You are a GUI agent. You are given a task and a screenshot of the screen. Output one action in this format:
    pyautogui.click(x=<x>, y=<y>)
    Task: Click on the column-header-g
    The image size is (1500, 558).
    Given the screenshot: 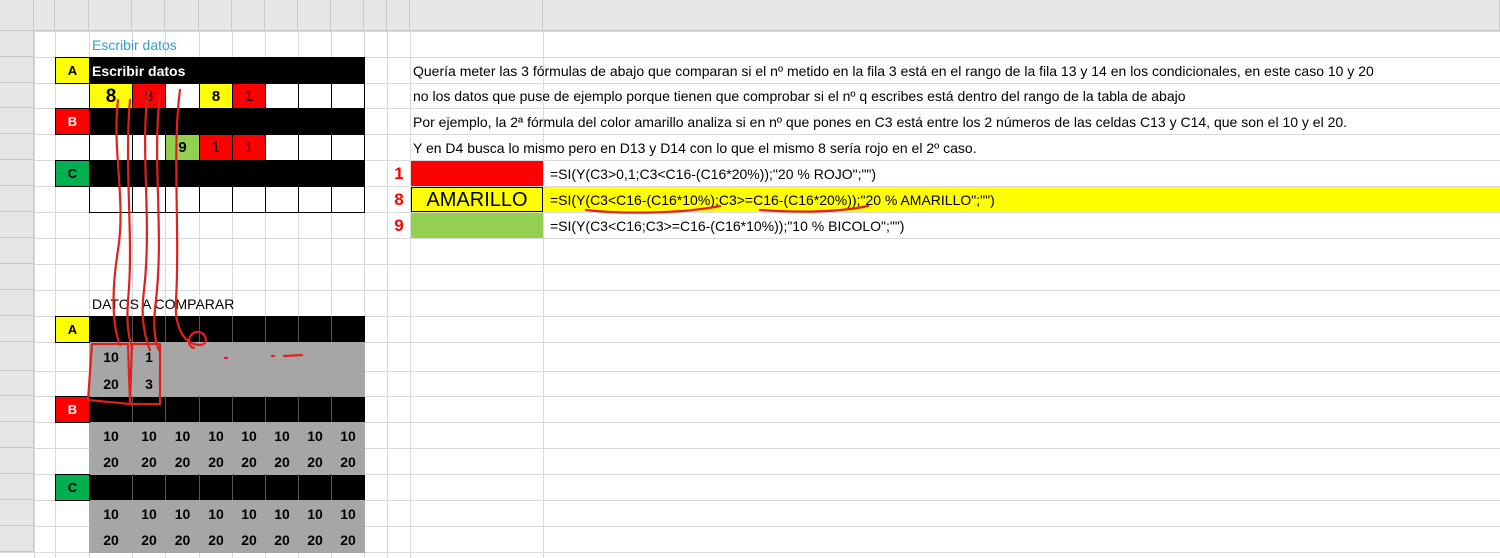 What is the action you would take?
    pyautogui.click(x=248, y=15)
    